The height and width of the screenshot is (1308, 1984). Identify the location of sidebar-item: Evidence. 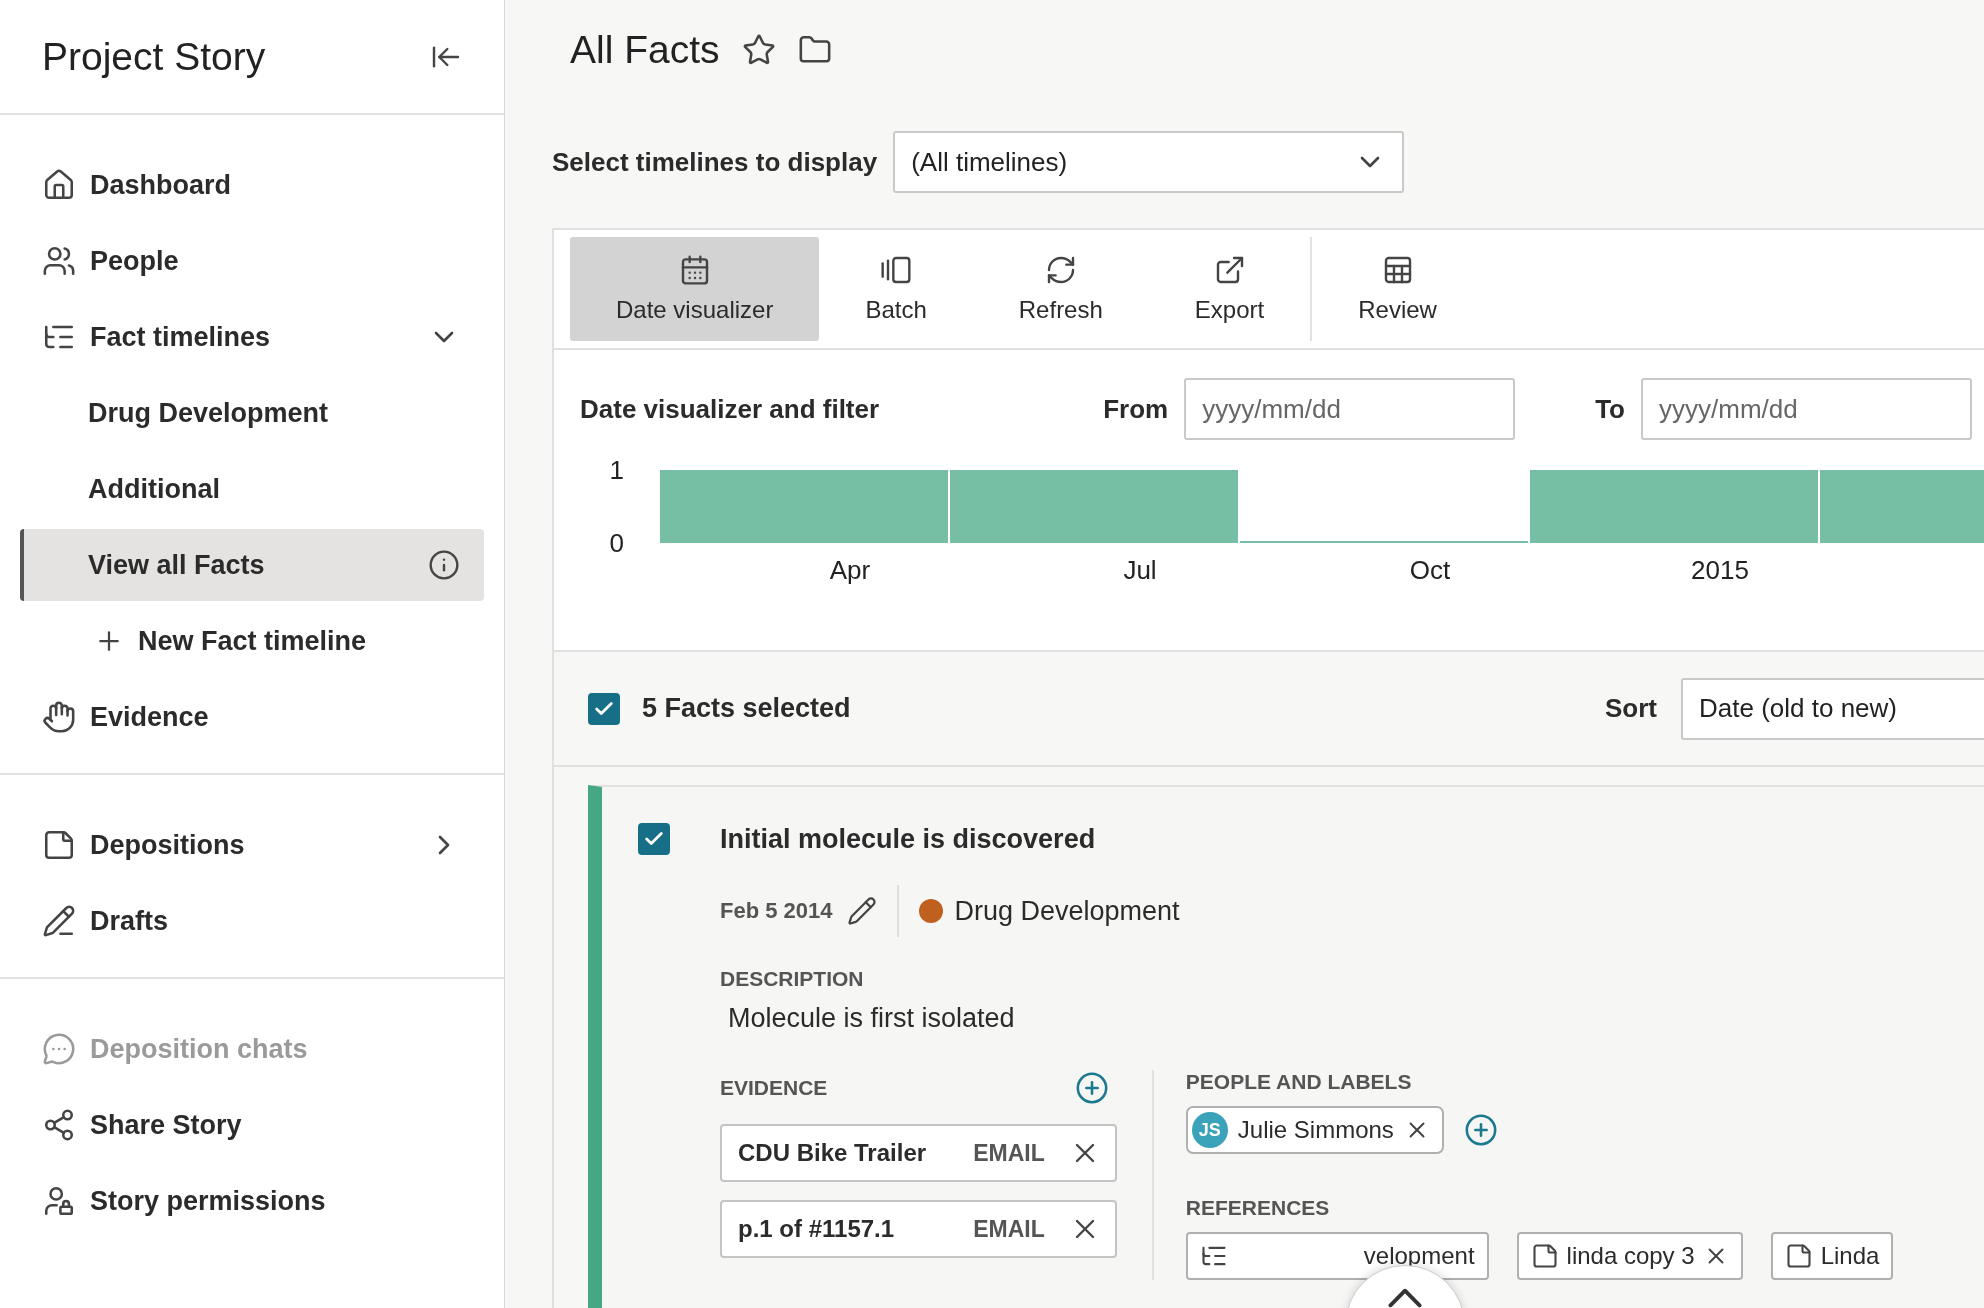
(252, 717).